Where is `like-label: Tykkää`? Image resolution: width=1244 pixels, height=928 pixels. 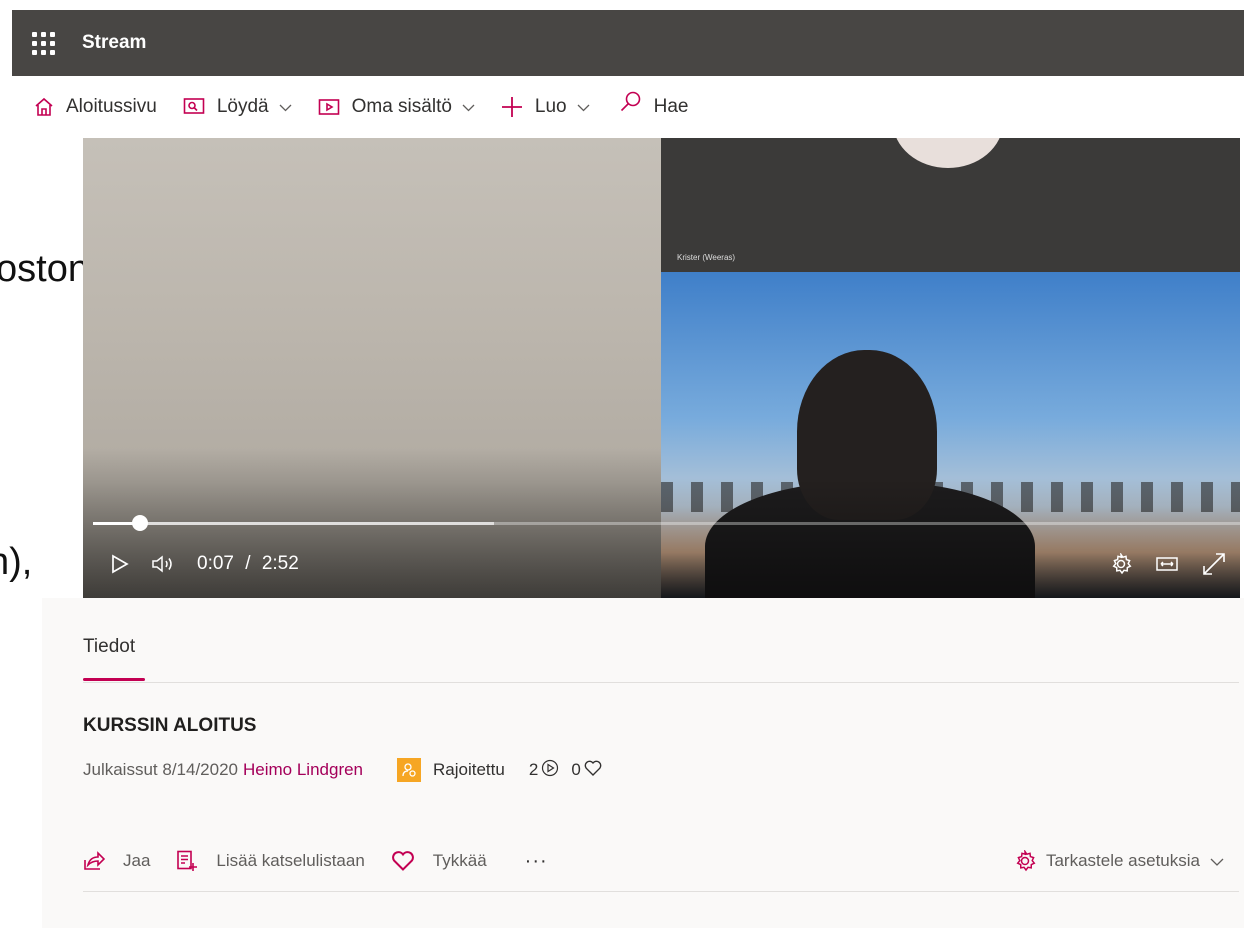 like-label: Tykkää is located at coordinates (459, 860).